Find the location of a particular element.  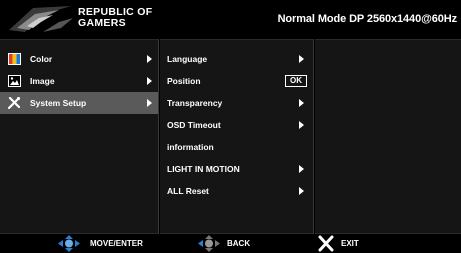

submenu-label: Position is located at coordinates (184, 81).